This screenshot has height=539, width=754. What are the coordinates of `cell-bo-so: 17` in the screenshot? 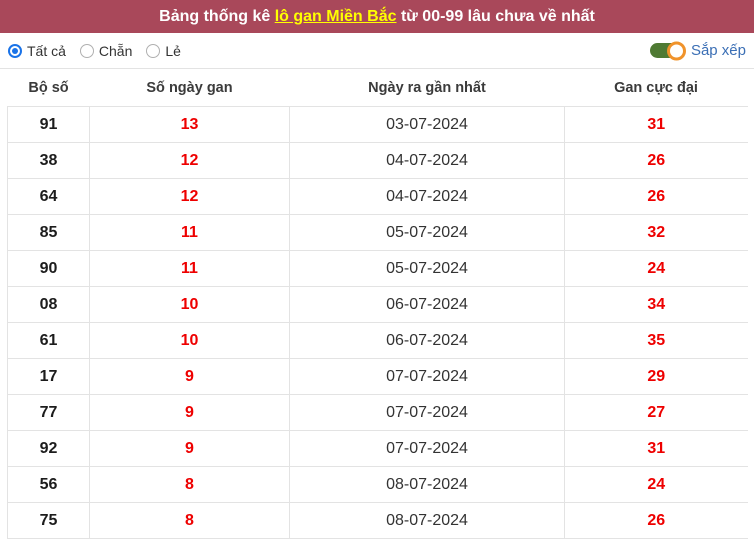 It's located at (48, 376).